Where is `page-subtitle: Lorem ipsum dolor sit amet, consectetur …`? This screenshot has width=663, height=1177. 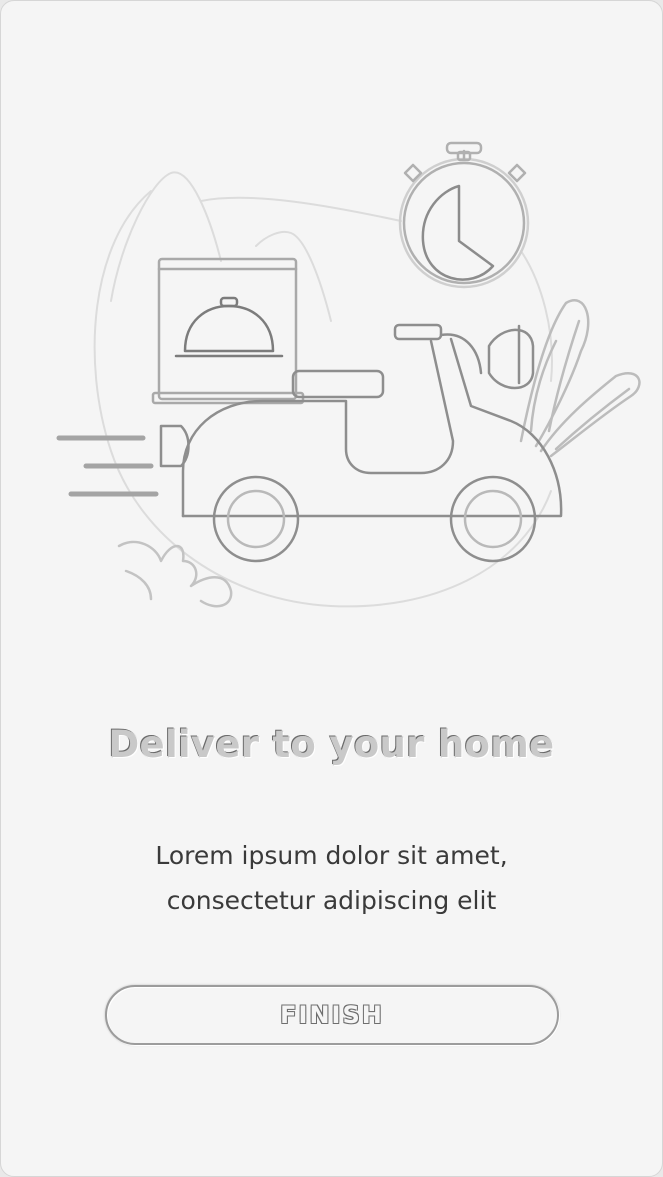
page-subtitle: Lorem ipsum dolor sit amet, consectetur … is located at coordinates (331, 878).